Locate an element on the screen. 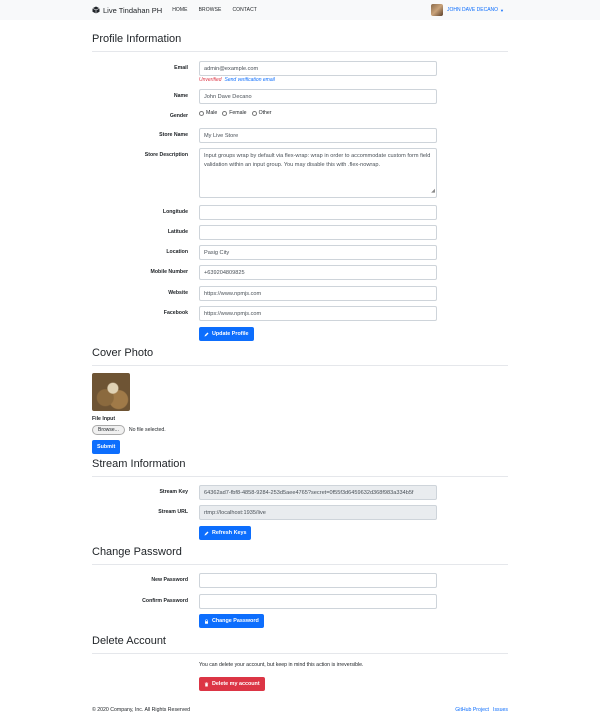 The width and height of the screenshot is (600, 719). stream-url-label: Stream URL is located at coordinates (173, 512).